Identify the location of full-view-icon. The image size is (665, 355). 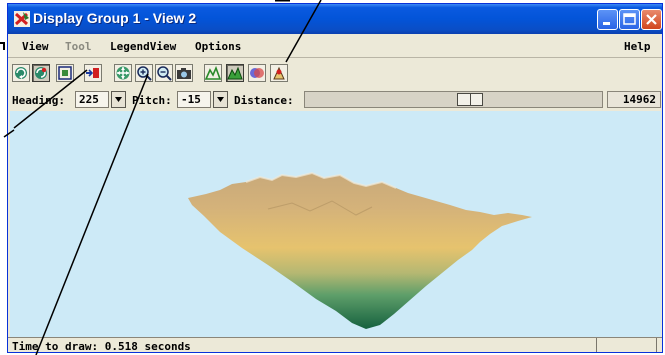
(65, 73).